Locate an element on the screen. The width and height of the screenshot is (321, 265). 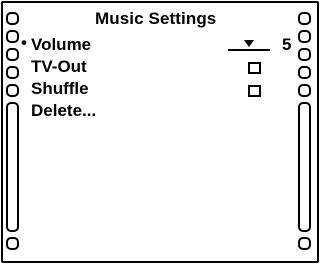
shuffle-checkbox is located at coordinates (254, 91).